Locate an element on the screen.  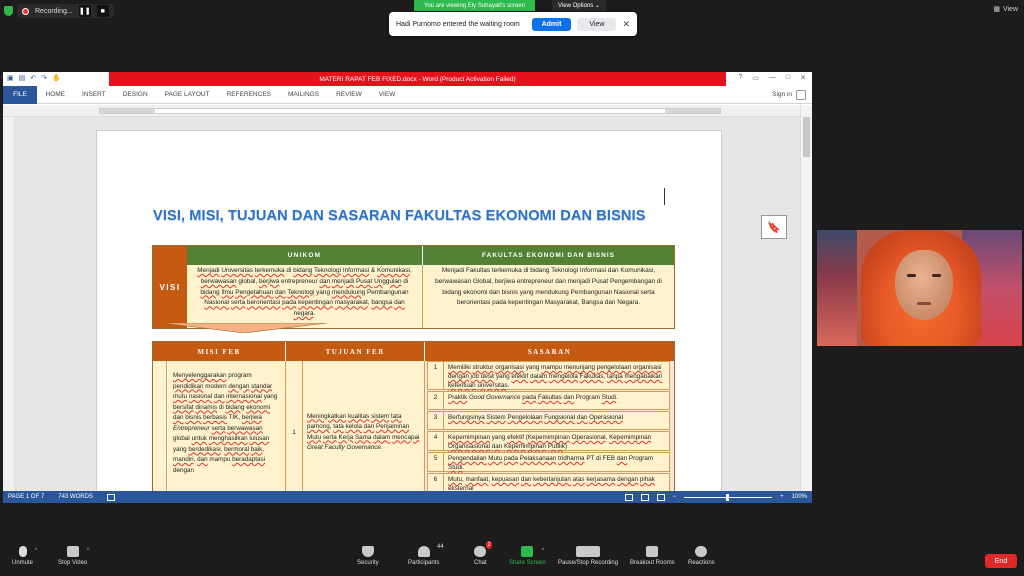
view-options-button: View Options ⌄ is located at coordinates (579, 5).